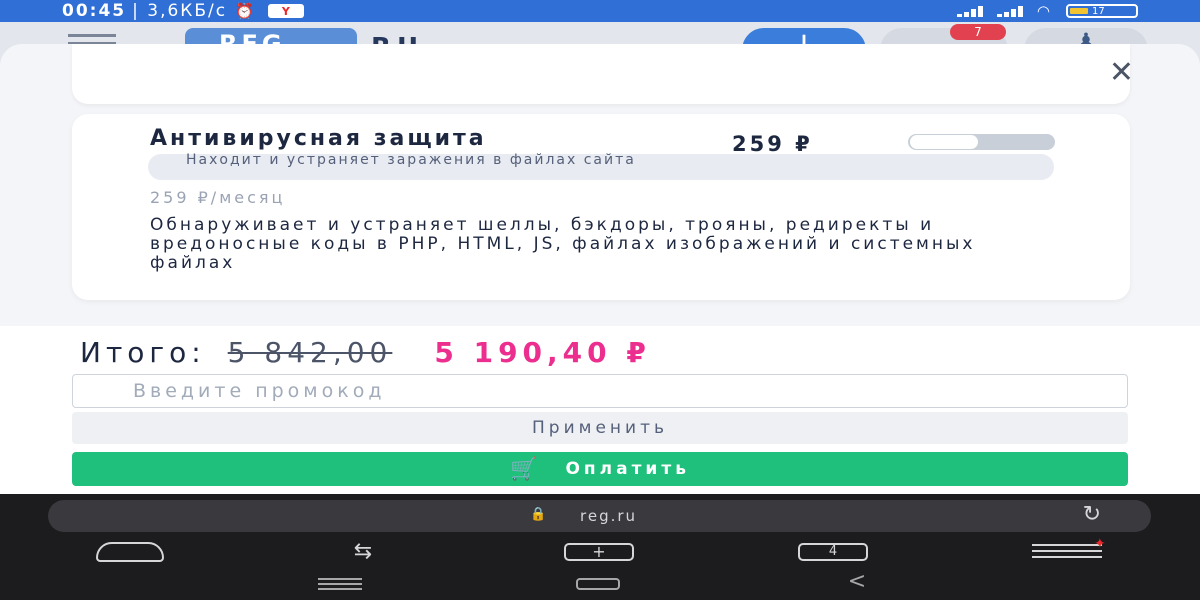 Image resolution: width=1200 pixels, height=600 pixels. I want to click on new-price: 5 190,40 ₽, so click(542, 352).